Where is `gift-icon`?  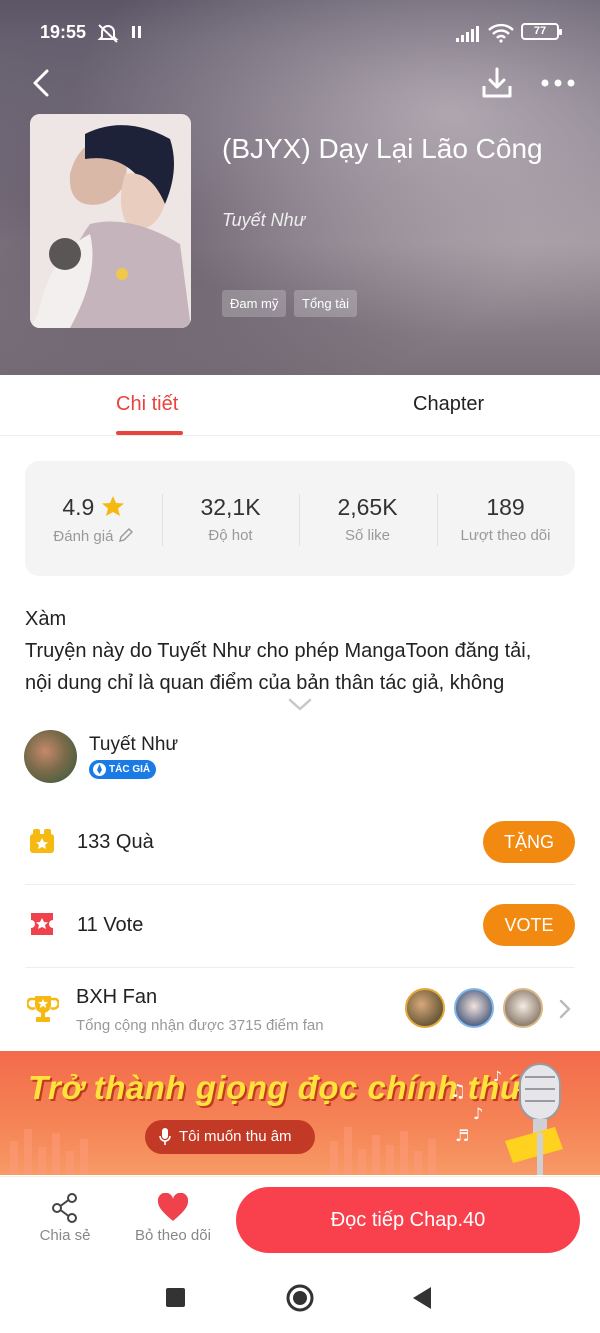
gift-icon is located at coordinates (42, 841).